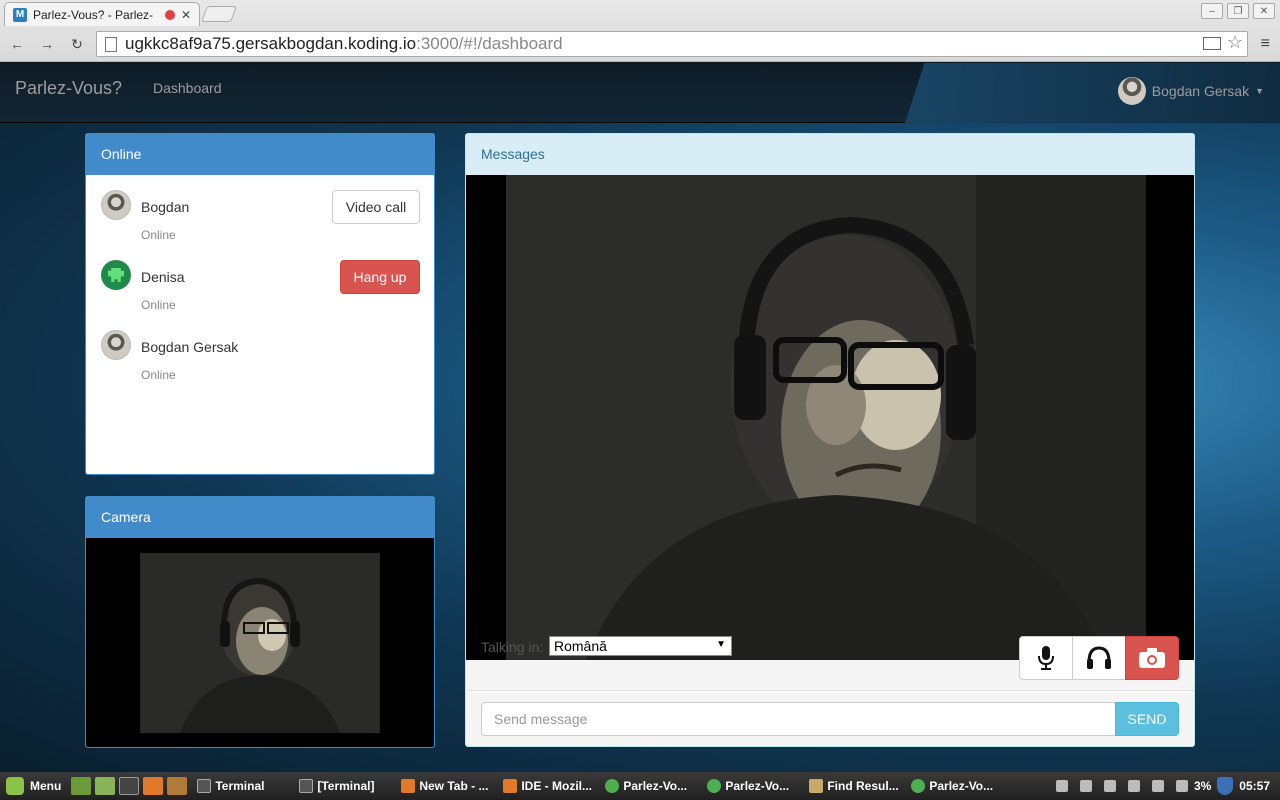 The width and height of the screenshot is (1280, 800). What do you see at coordinates (77, 44) in the screenshot?
I see `reload-icon: ↻` at bounding box center [77, 44].